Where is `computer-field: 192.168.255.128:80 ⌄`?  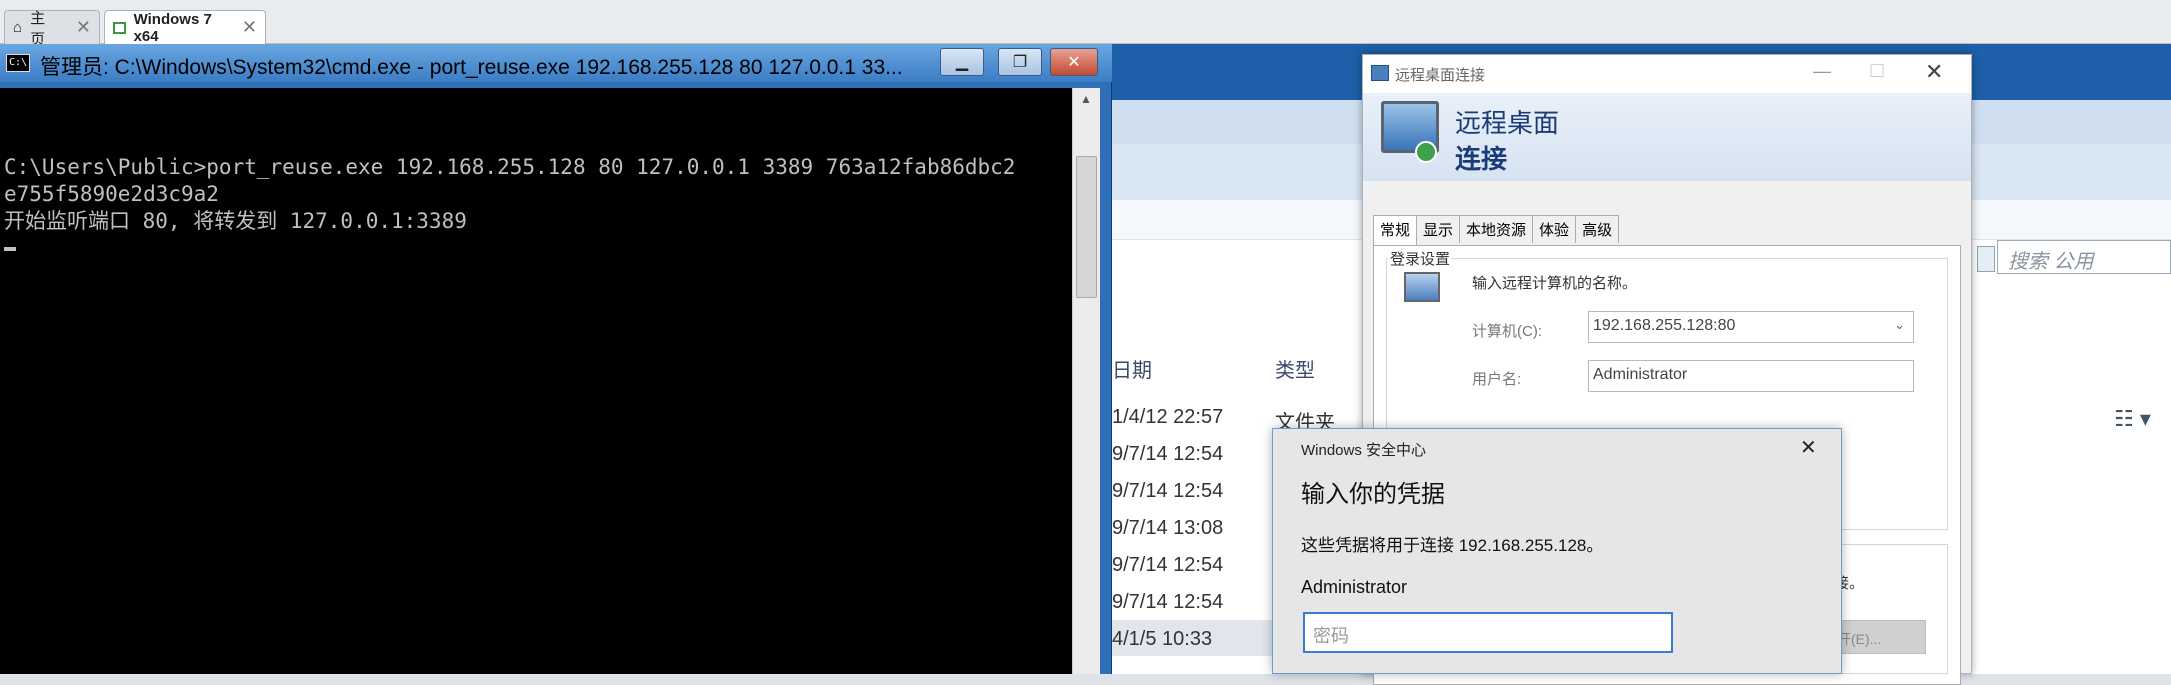
computer-field: 192.168.255.128:80 ⌄ is located at coordinates (1751, 327).